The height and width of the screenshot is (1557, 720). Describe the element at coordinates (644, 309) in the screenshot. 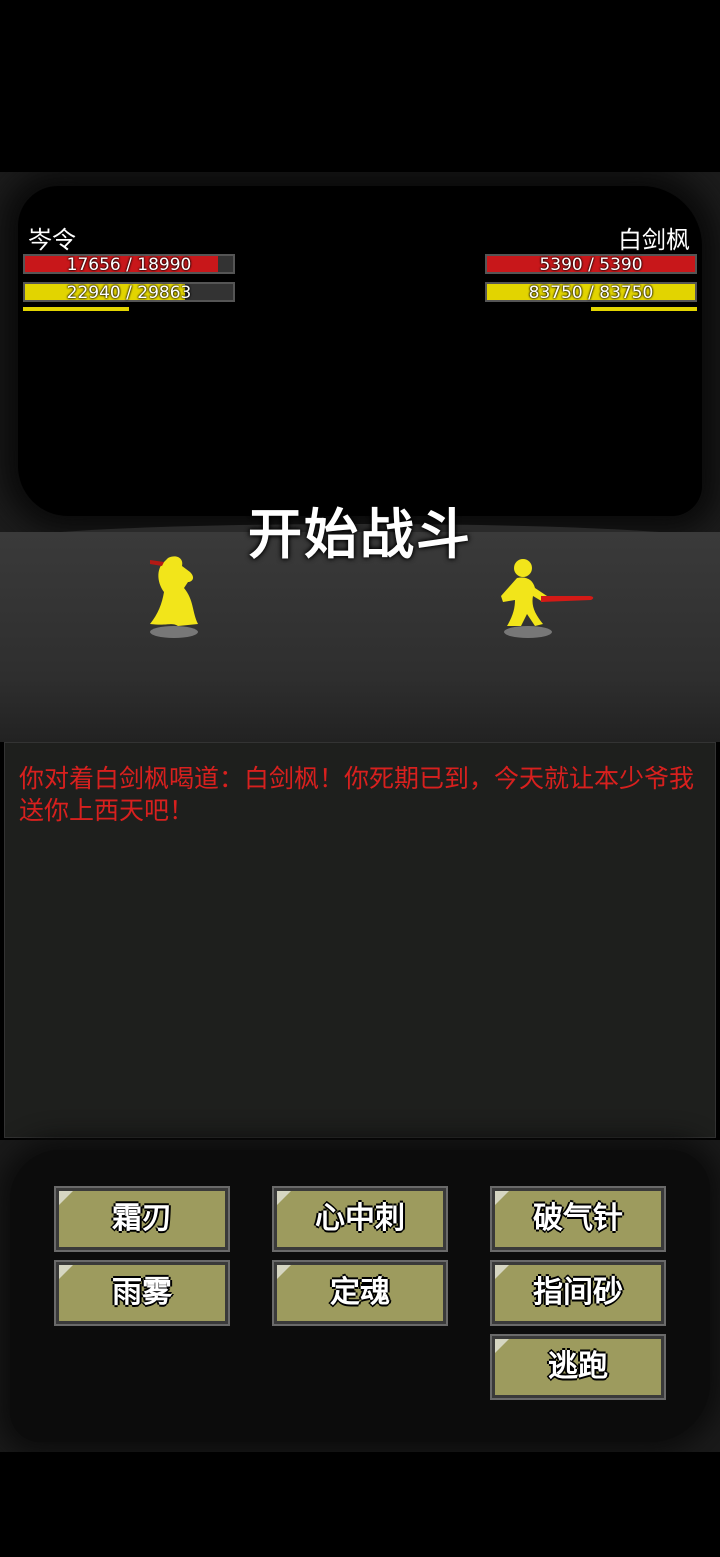

I see `enemy-energy-line` at that location.